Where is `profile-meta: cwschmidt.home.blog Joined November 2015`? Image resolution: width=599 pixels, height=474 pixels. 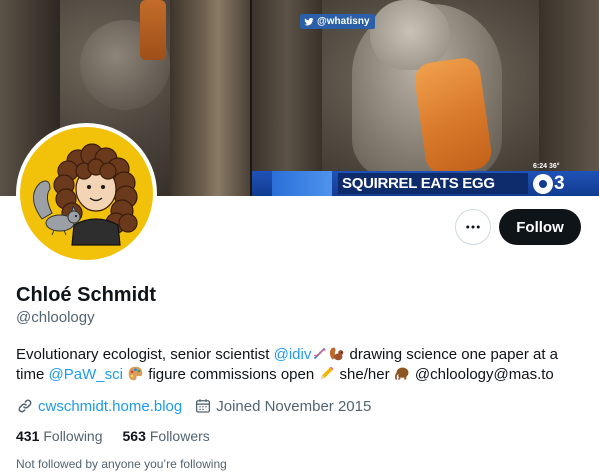 profile-meta: cwschmidt.home.blog Joined November 2015 is located at coordinates (199, 406).